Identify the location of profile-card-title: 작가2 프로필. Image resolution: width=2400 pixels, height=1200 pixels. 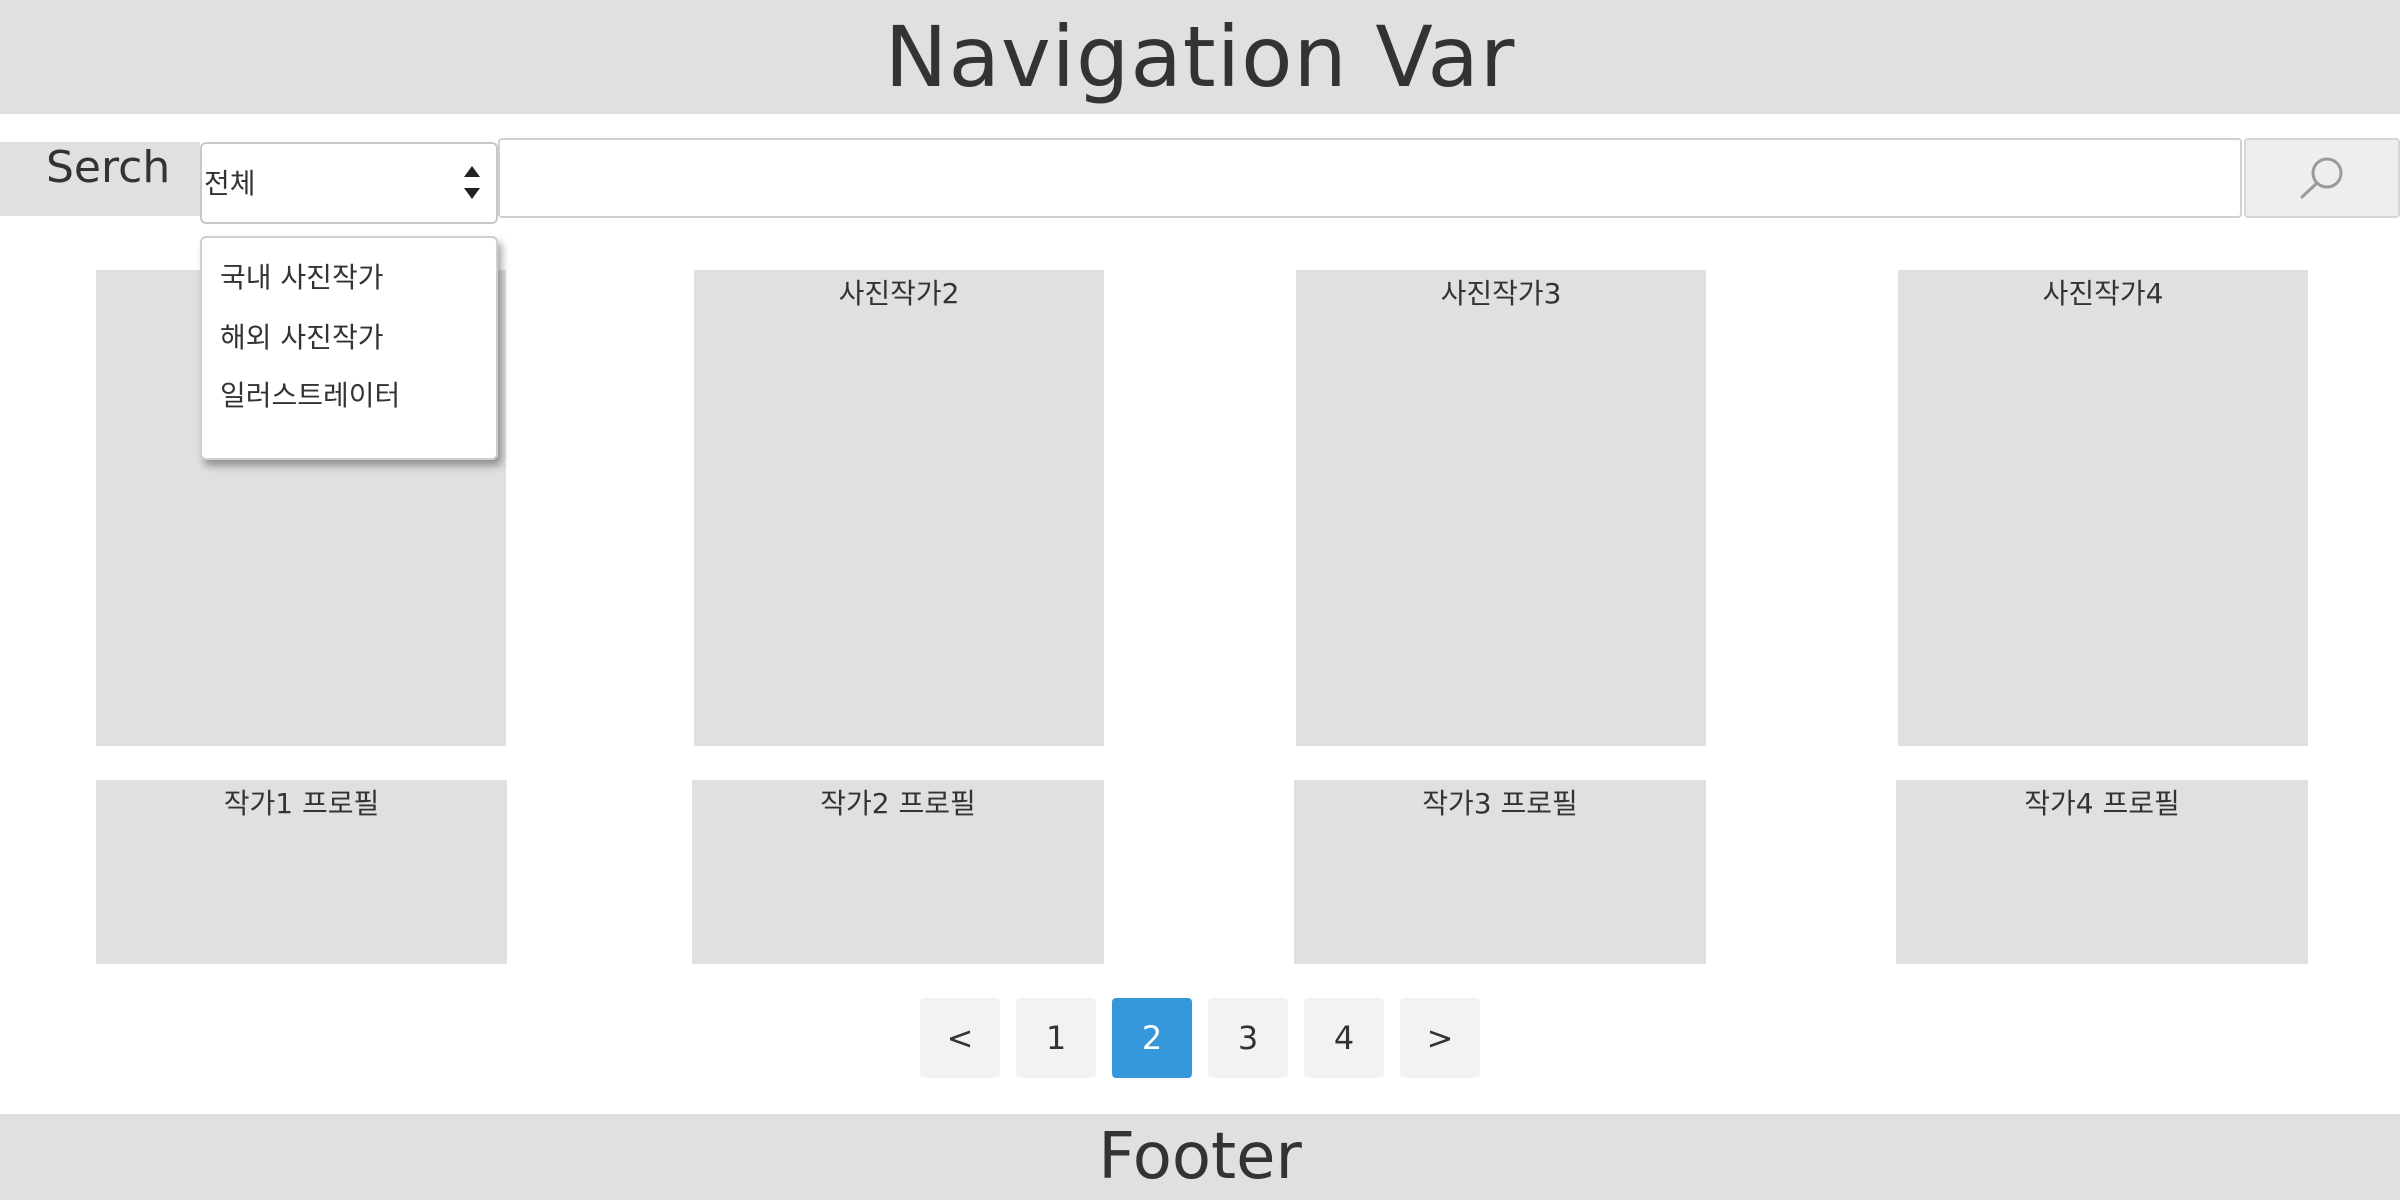
(898, 803).